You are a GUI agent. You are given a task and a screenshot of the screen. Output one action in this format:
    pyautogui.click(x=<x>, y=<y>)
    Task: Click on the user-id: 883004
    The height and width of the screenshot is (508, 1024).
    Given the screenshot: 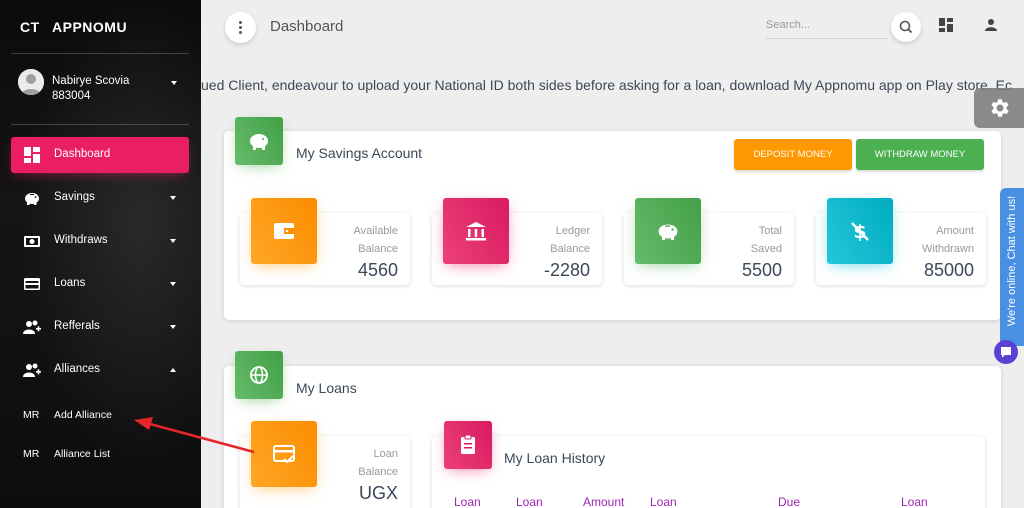 What is the action you would take?
    pyautogui.click(x=71, y=96)
    